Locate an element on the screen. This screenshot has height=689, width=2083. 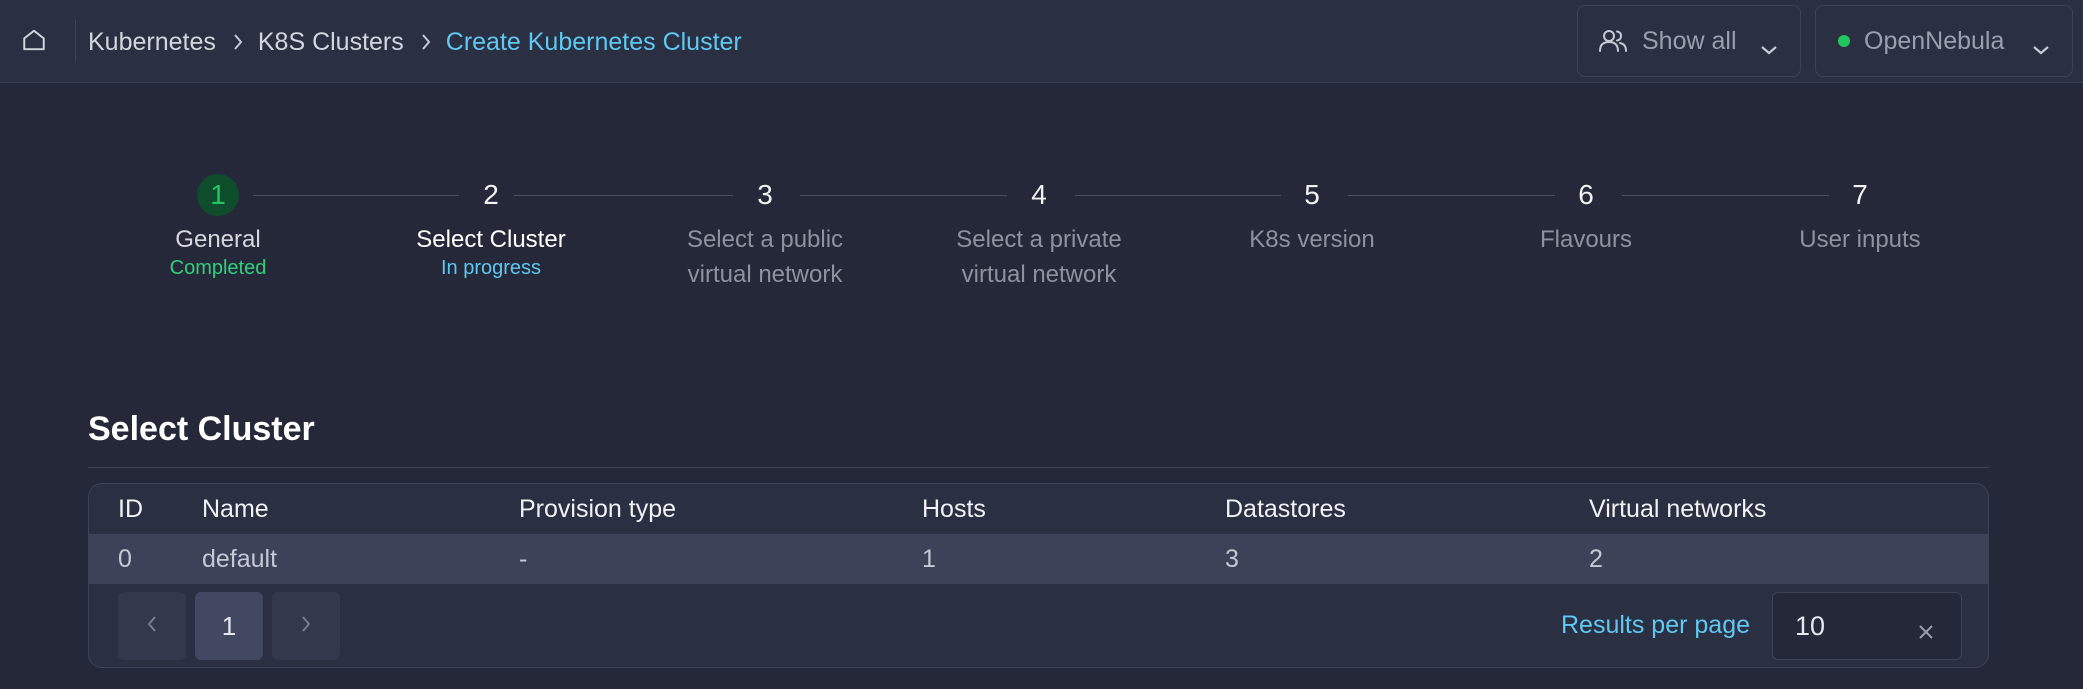
group-filter-label: Show all is located at coordinates (1689, 40).